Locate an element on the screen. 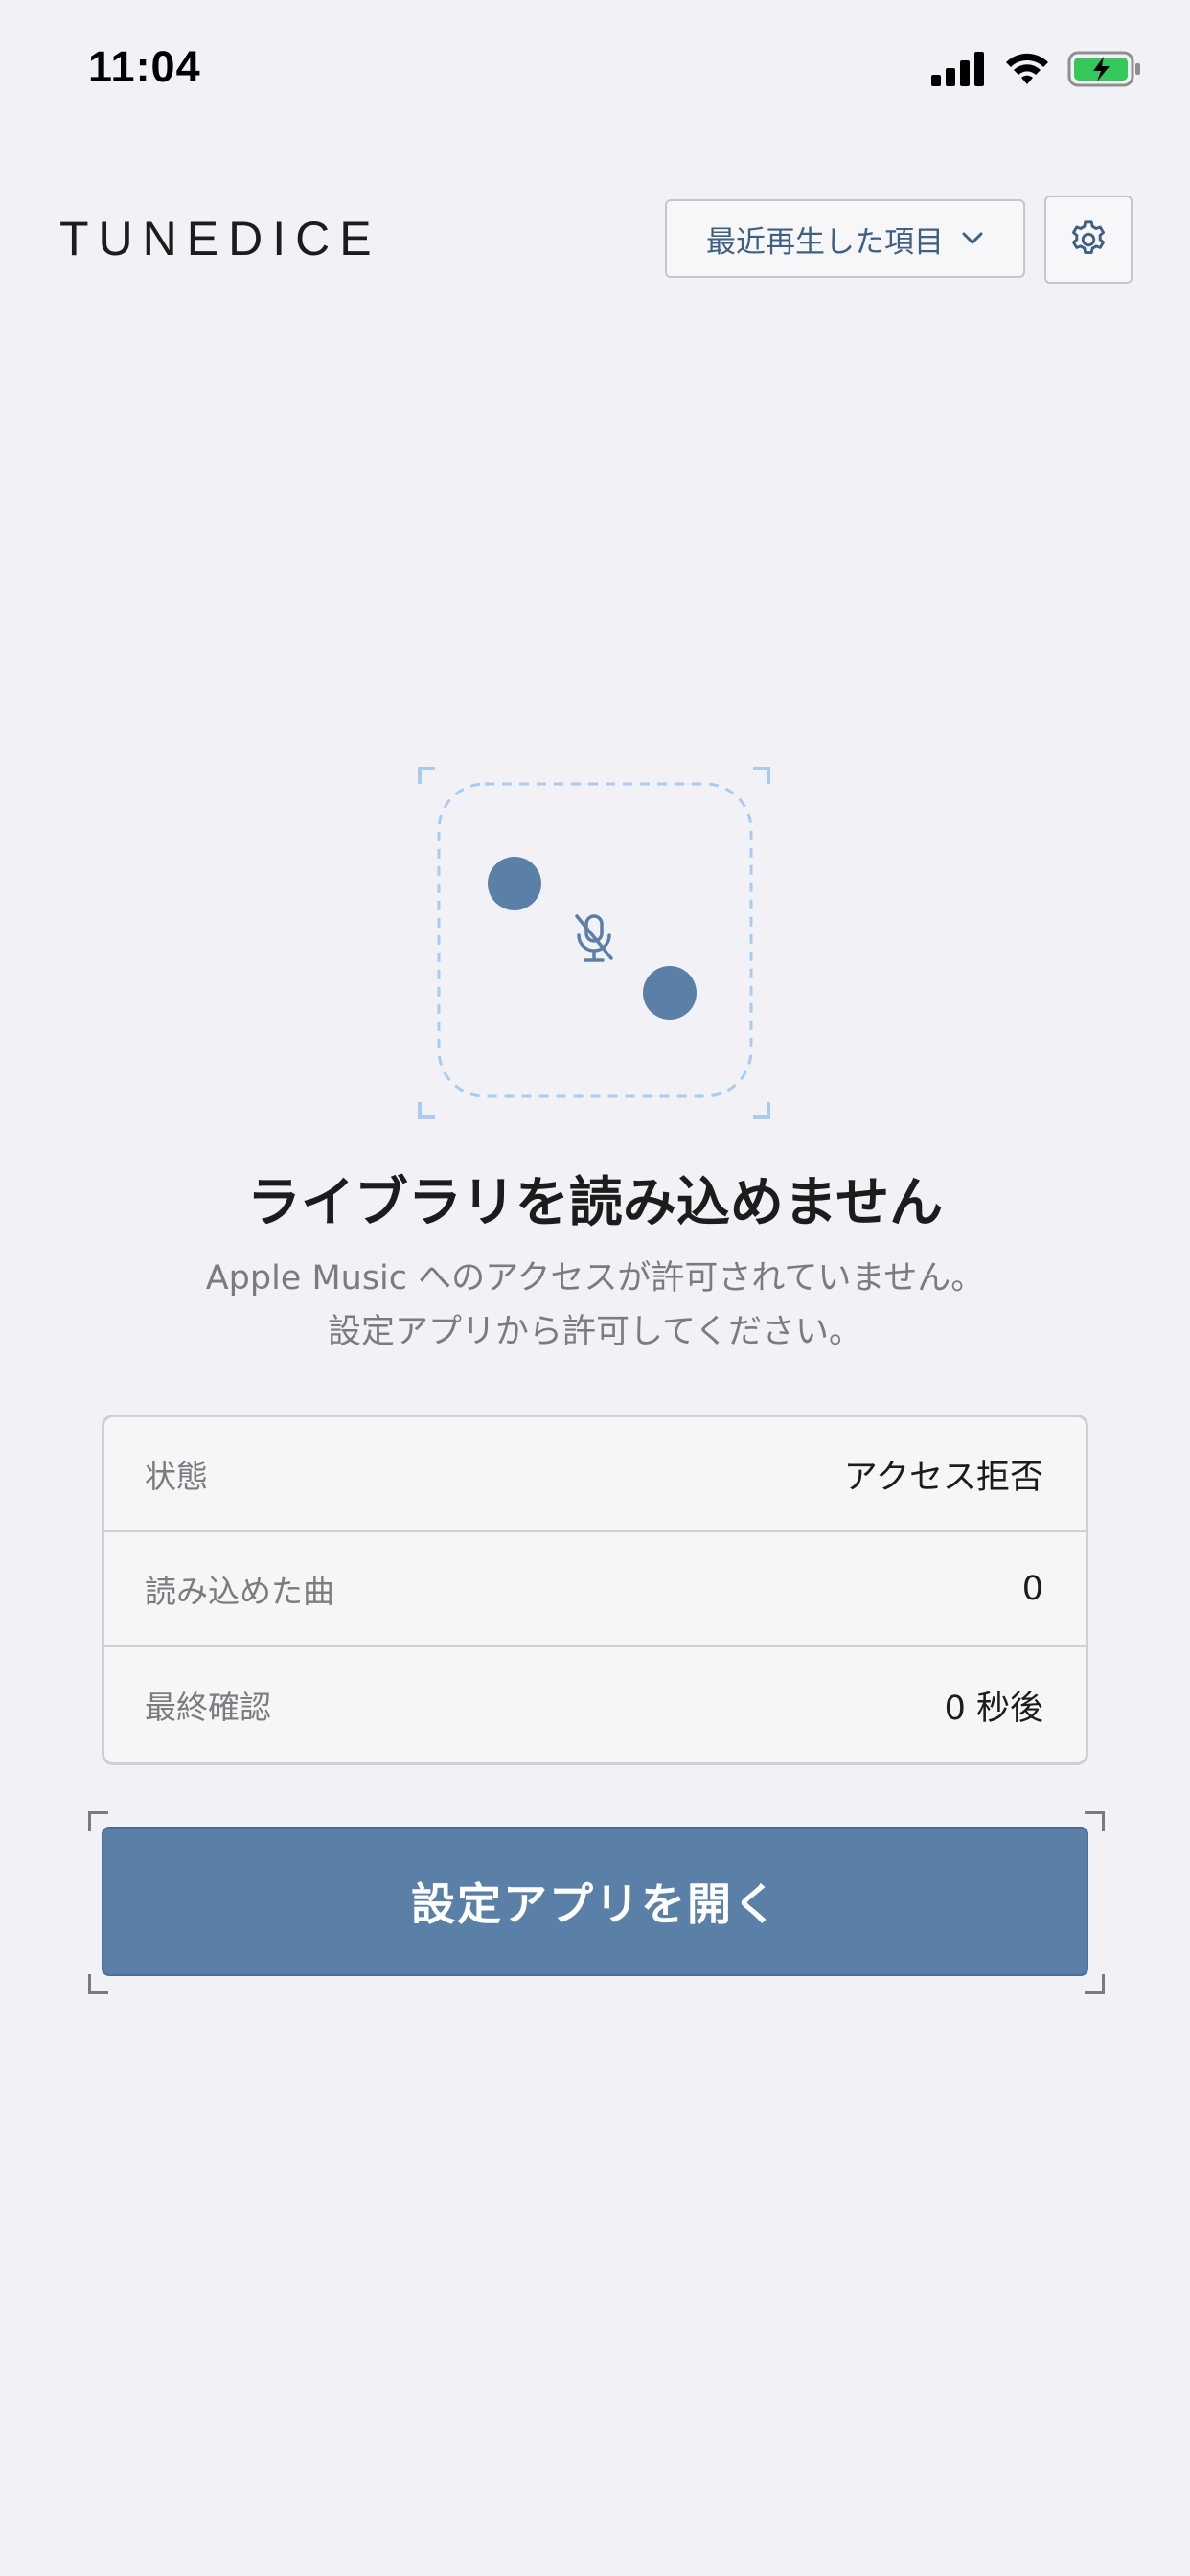 The image size is (1190, 2576). status-label: 状態 is located at coordinates (177, 1476).